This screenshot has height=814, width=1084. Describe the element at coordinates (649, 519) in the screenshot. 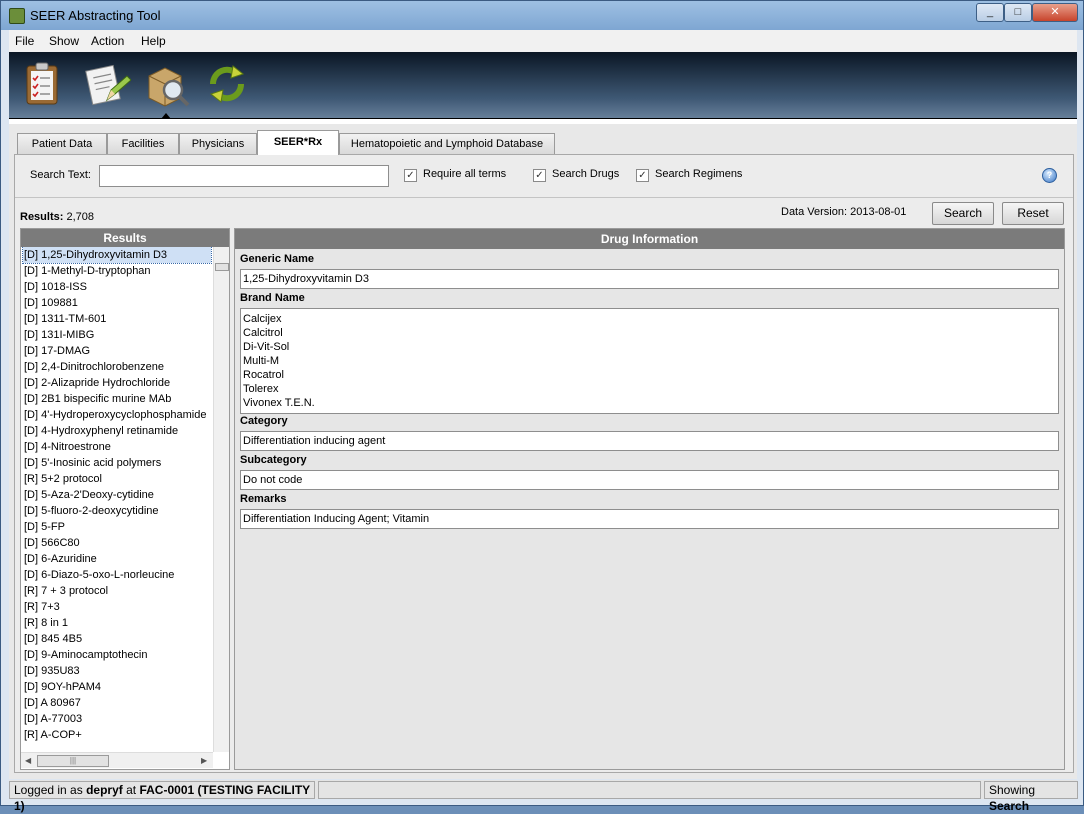

I see `remarks-field: Differentiation Inducing Agent; Vitamin` at that location.